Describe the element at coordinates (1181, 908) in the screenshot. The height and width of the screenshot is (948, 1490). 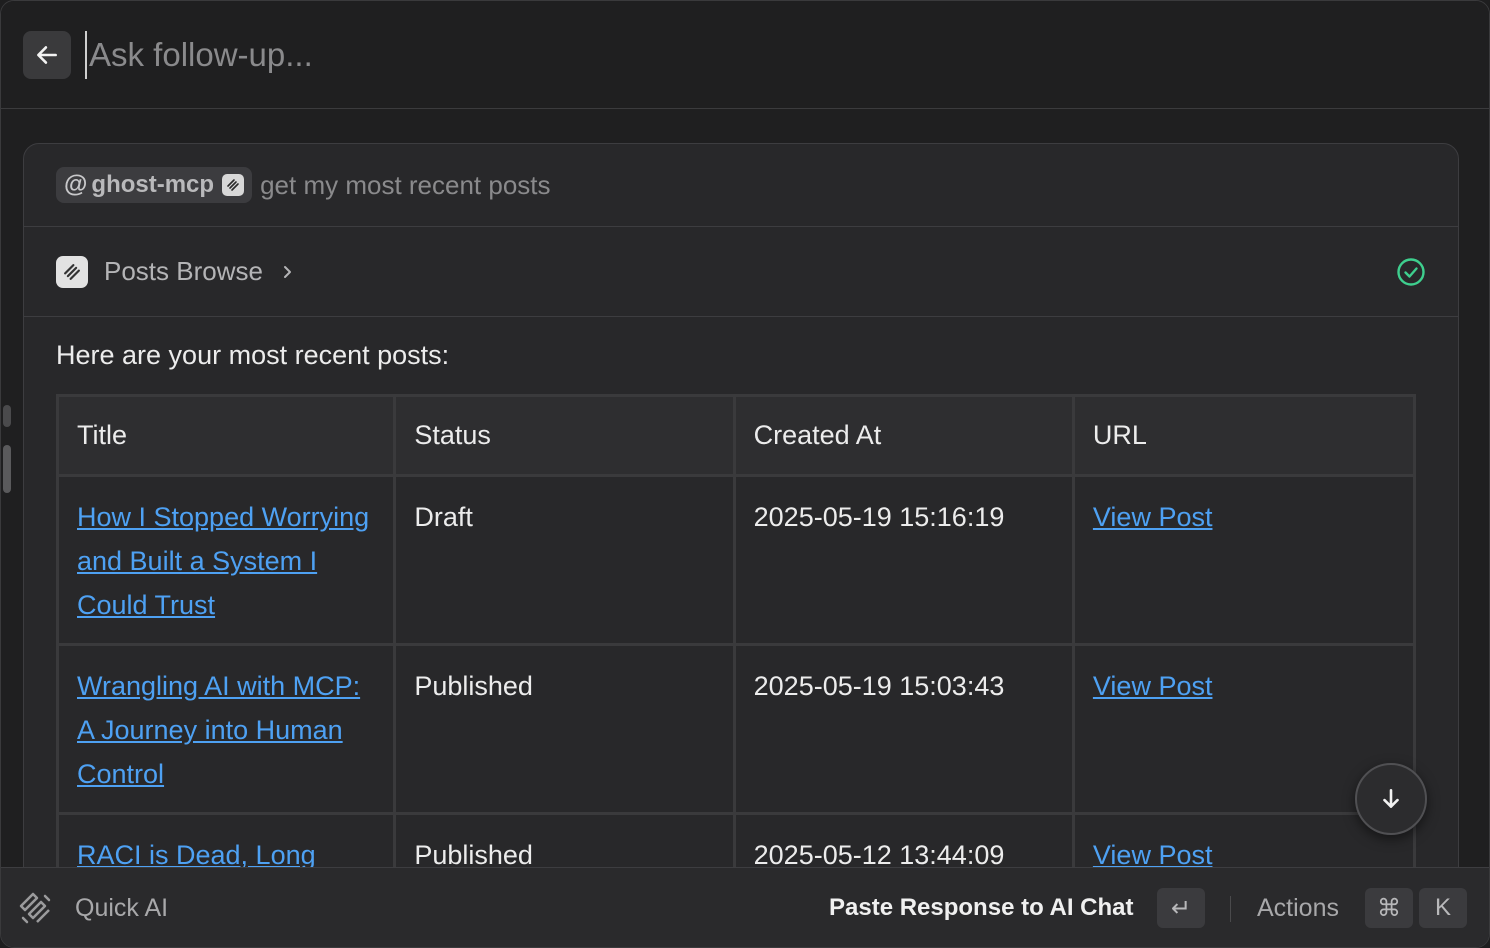
I see `enter-key-hint: ↵` at that location.